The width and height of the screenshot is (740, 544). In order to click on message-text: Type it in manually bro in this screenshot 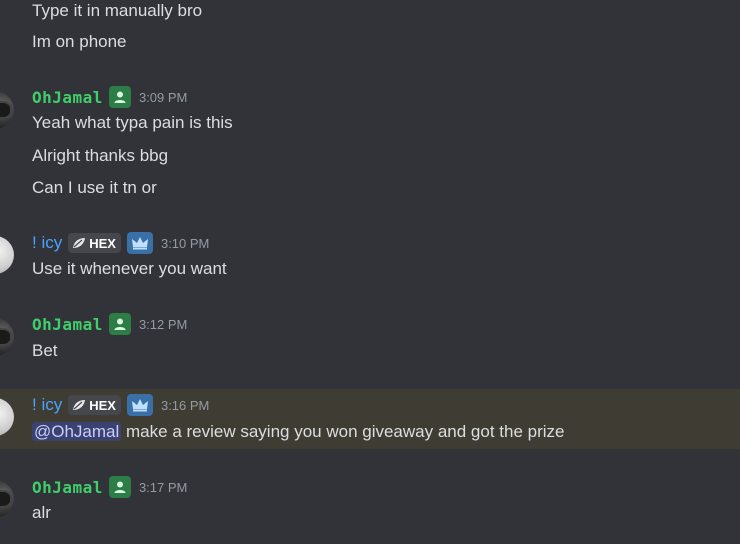, I will do `click(117, 10)`.